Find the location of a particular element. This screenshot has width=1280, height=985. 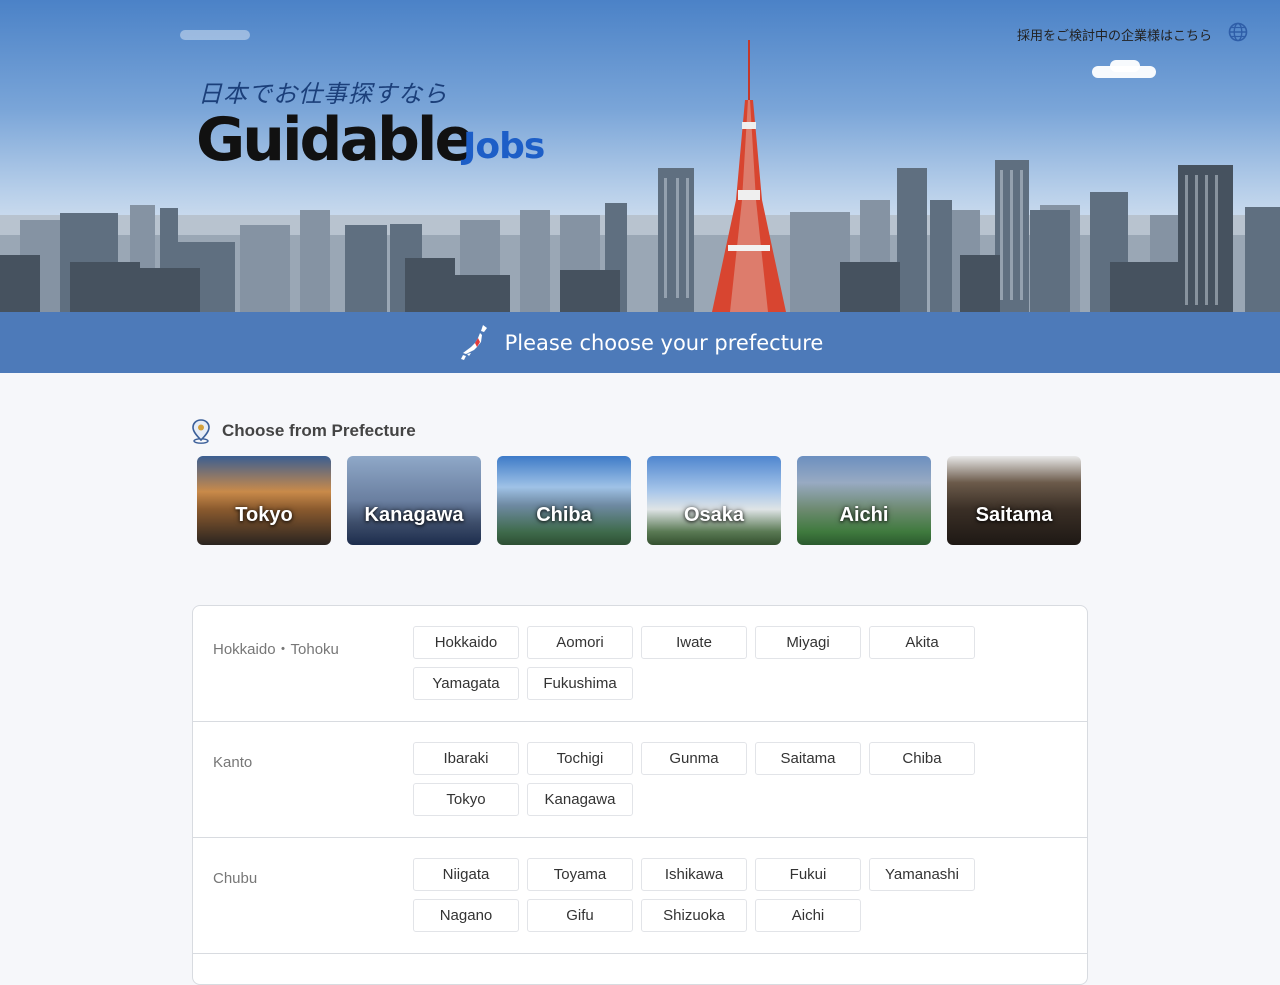

prefecture-button: Hokkaido is located at coordinates (466, 642).